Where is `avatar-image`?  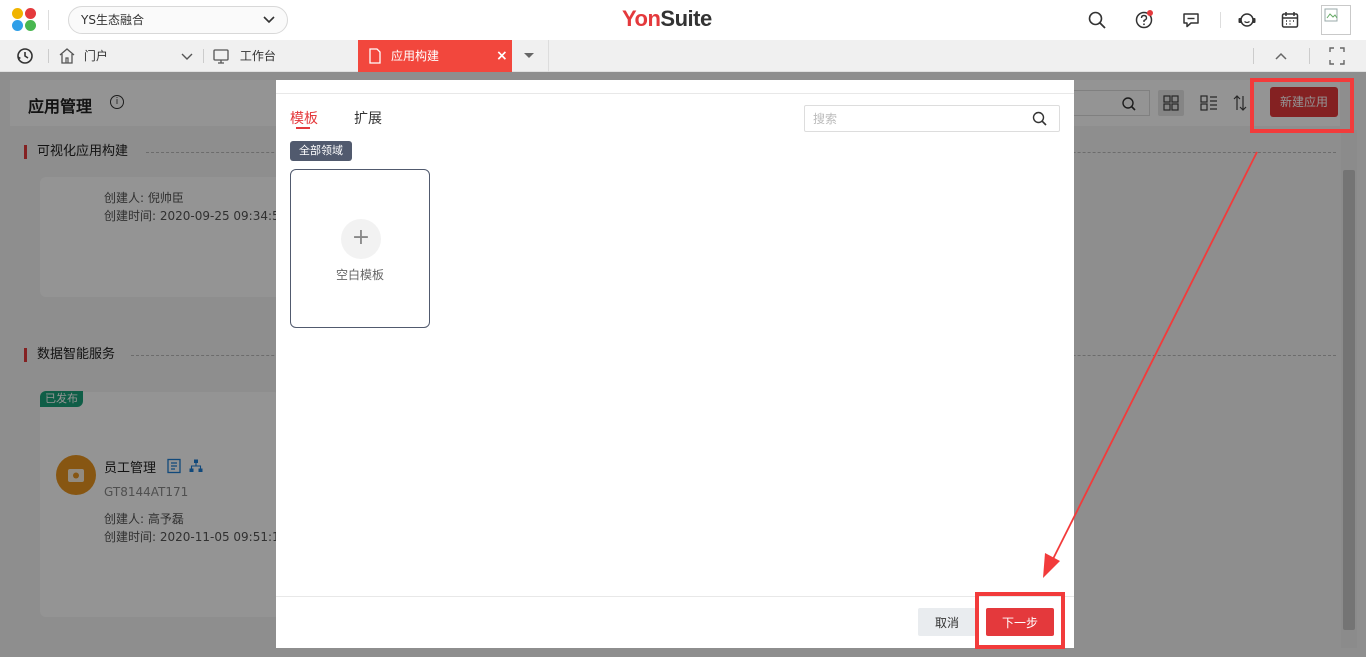 avatar-image is located at coordinates (1336, 20).